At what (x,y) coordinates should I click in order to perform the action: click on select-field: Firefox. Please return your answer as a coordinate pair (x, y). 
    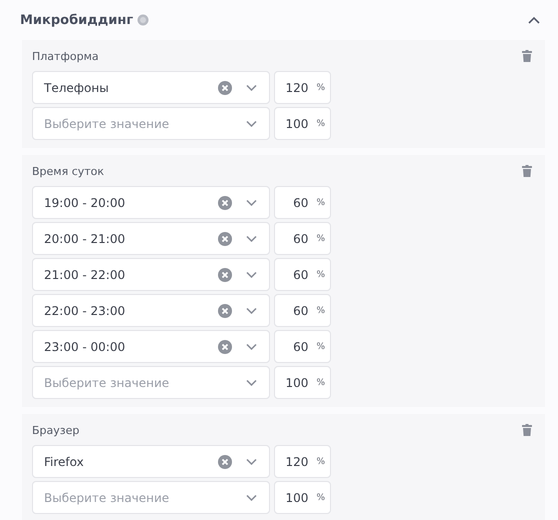
    Looking at the image, I should click on (151, 461).